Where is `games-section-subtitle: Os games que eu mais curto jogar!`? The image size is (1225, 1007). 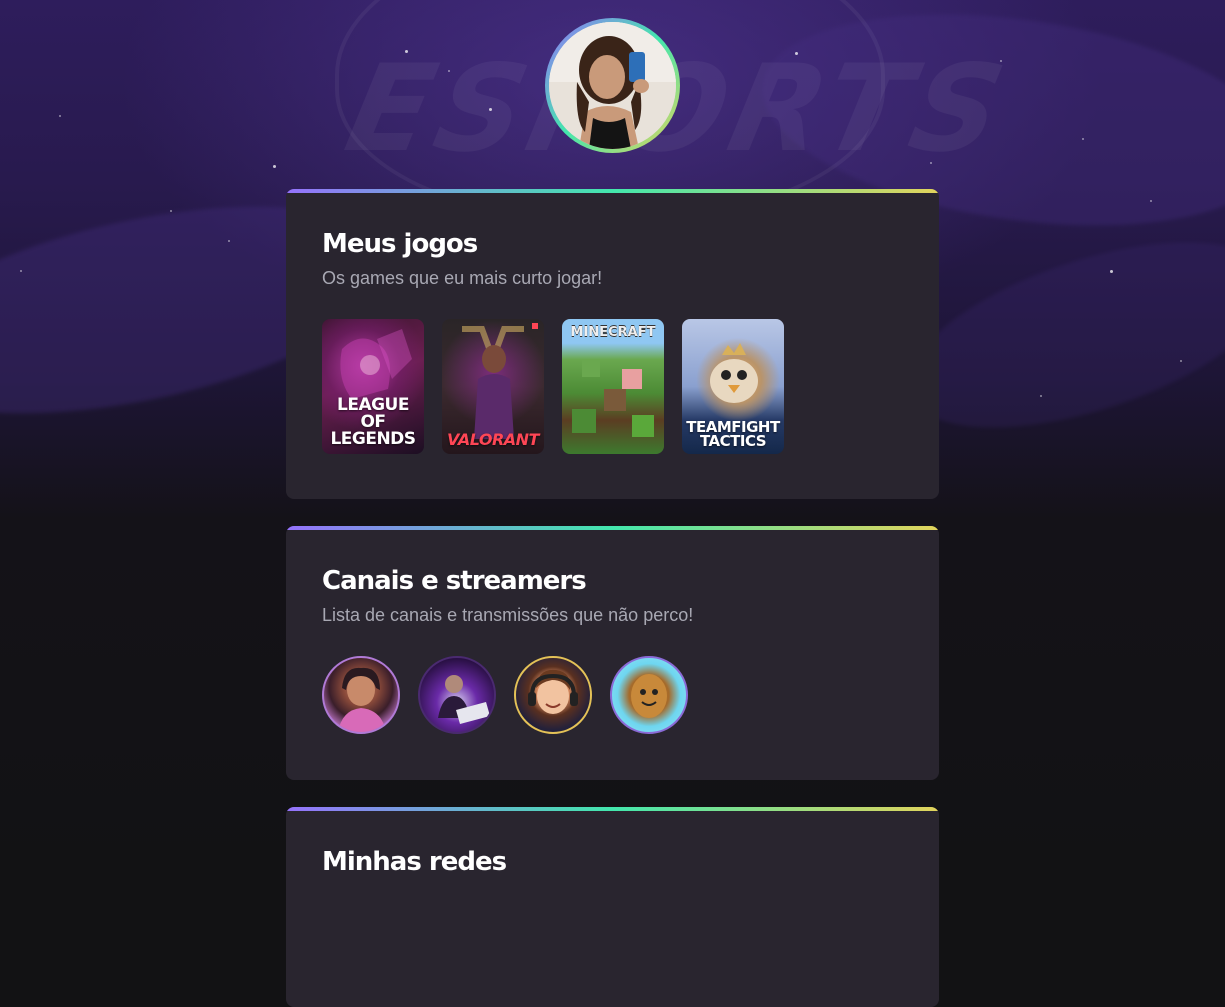
games-section-subtitle: Os games que eu mais curto jogar! is located at coordinates (462, 278).